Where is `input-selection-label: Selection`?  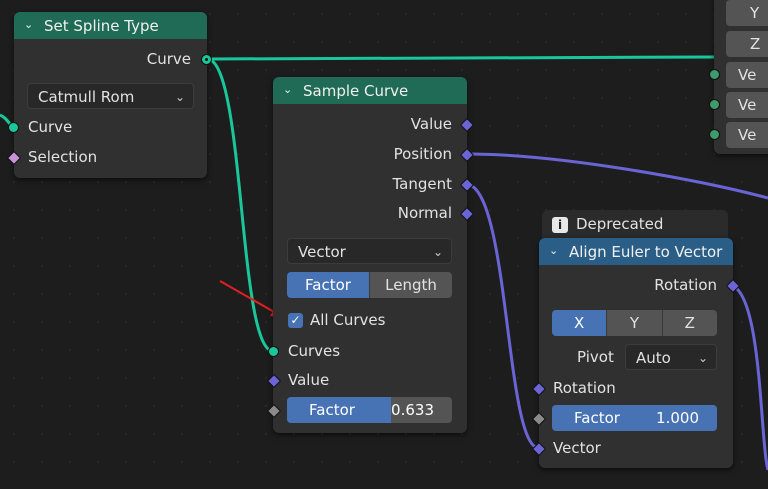 input-selection-label: Selection is located at coordinates (63, 157).